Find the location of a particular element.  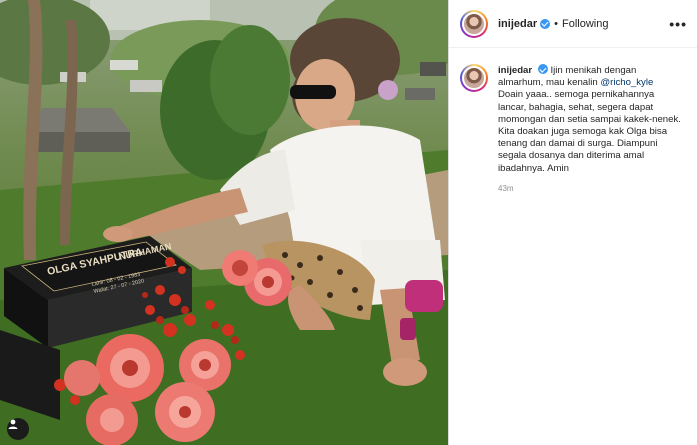

user-tag-button is located at coordinates (18, 429).